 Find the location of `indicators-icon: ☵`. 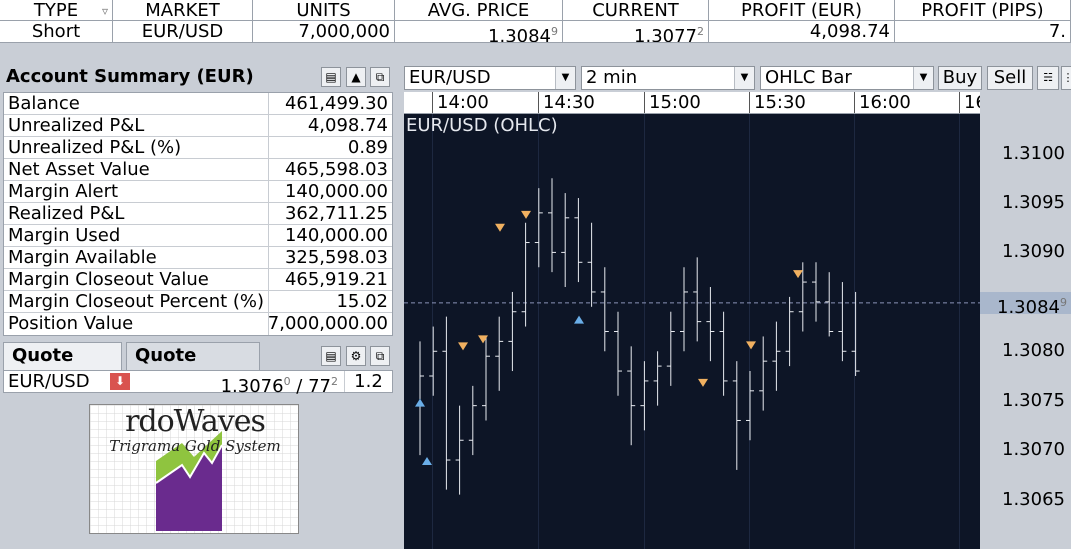

indicators-icon: ☵ is located at coordinates (1048, 78).